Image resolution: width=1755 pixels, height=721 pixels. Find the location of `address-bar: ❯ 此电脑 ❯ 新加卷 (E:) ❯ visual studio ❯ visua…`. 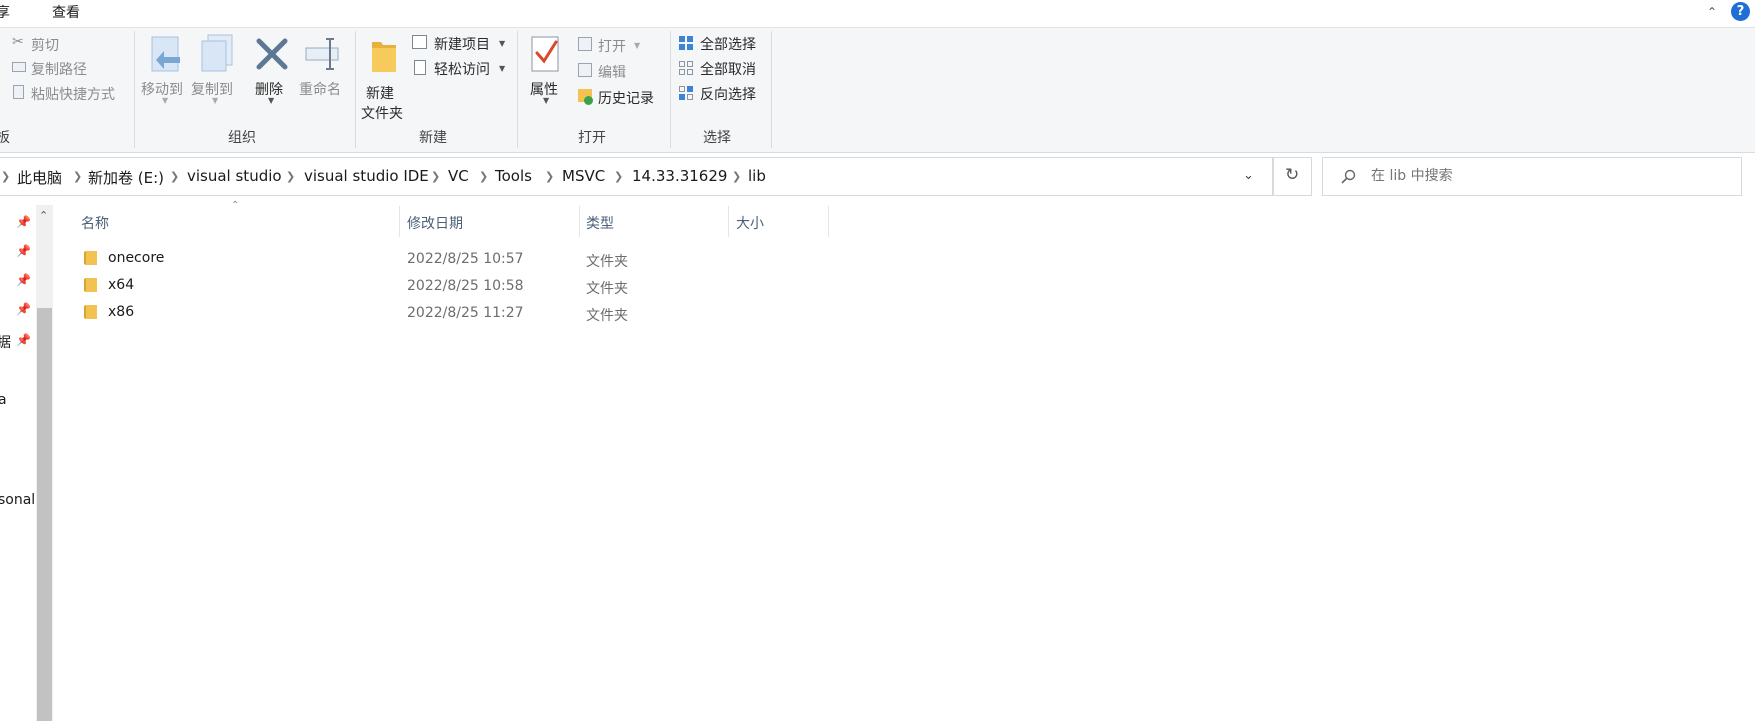

address-bar: ❯ 此电脑 ❯ 新加卷 (E:) ❯ visual studio ❯ visua… is located at coordinates (636, 176).